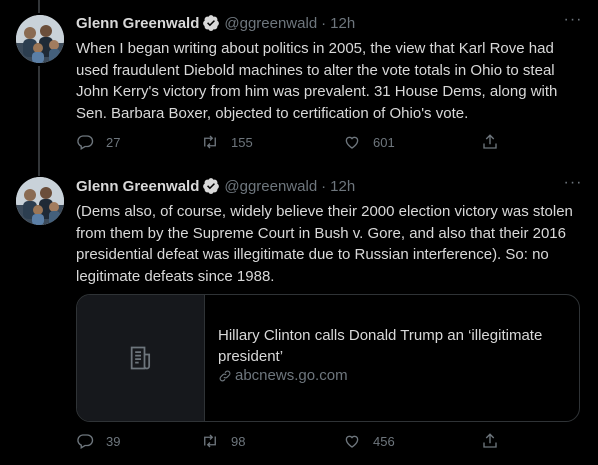 This screenshot has width=598, height=465. What do you see at coordinates (98, 142) in the screenshot?
I see `reply-button: 27` at bounding box center [98, 142].